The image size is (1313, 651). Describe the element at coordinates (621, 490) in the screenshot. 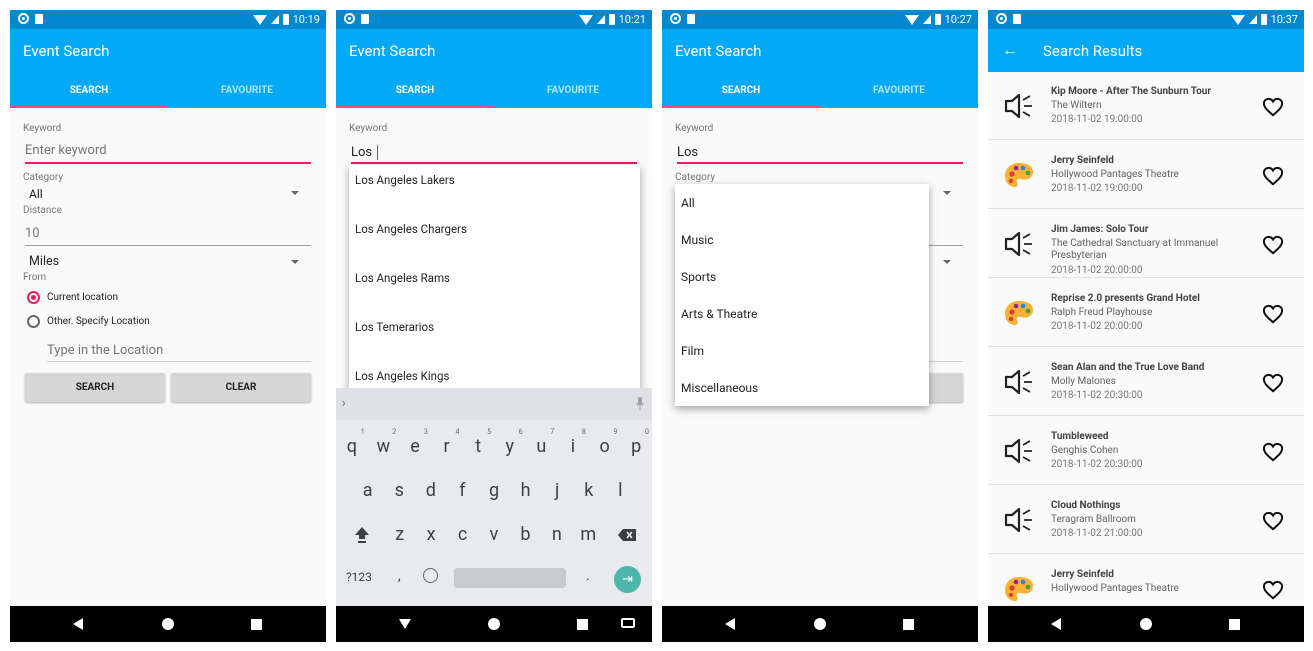

I see `key: l` at that location.